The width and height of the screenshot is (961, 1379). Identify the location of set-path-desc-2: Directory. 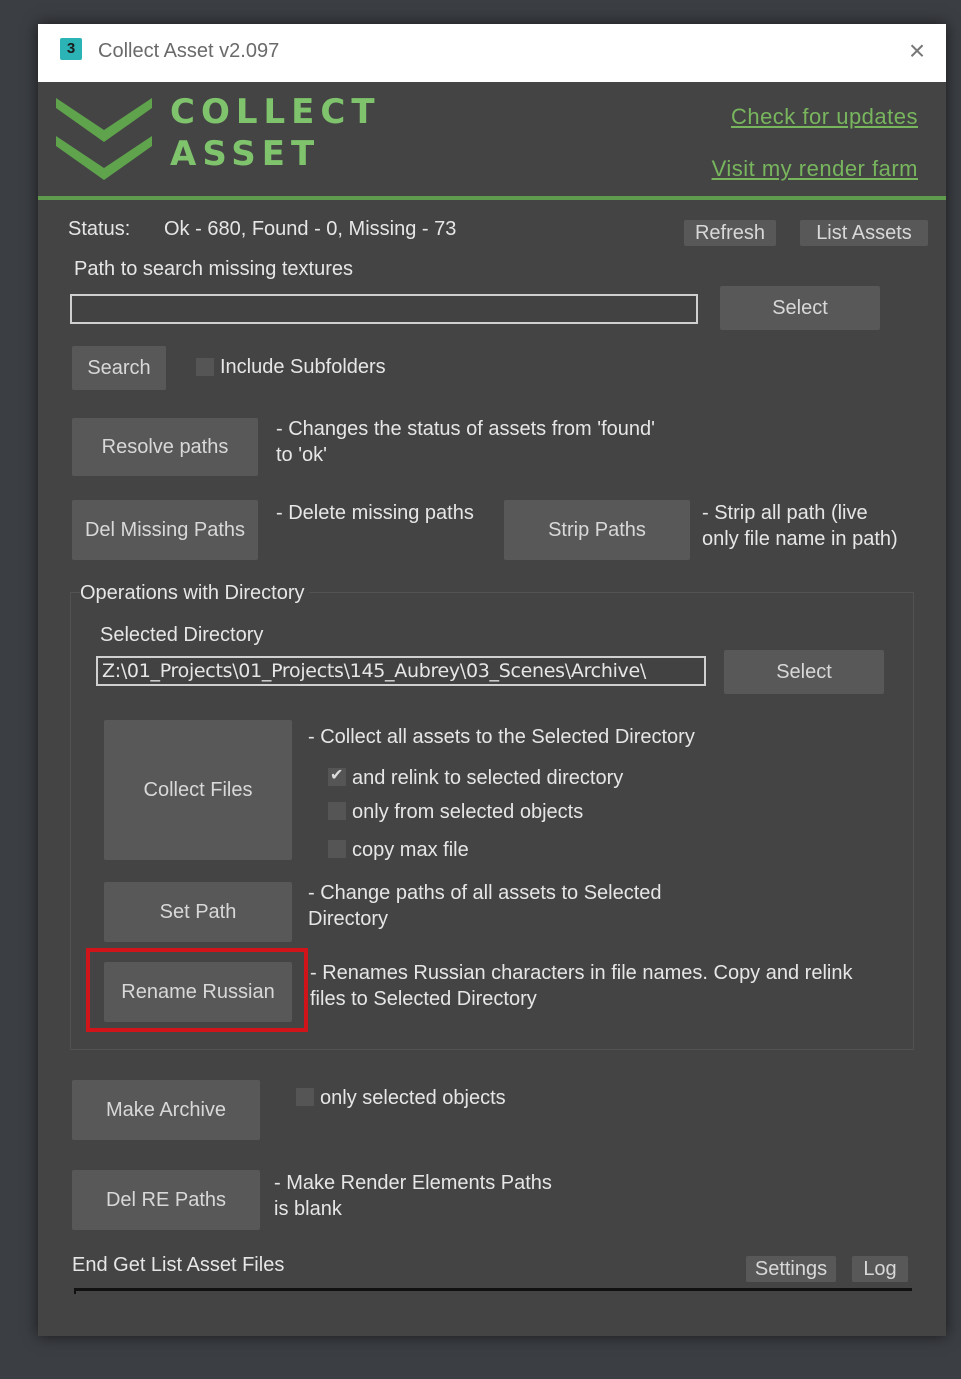
(348, 919).